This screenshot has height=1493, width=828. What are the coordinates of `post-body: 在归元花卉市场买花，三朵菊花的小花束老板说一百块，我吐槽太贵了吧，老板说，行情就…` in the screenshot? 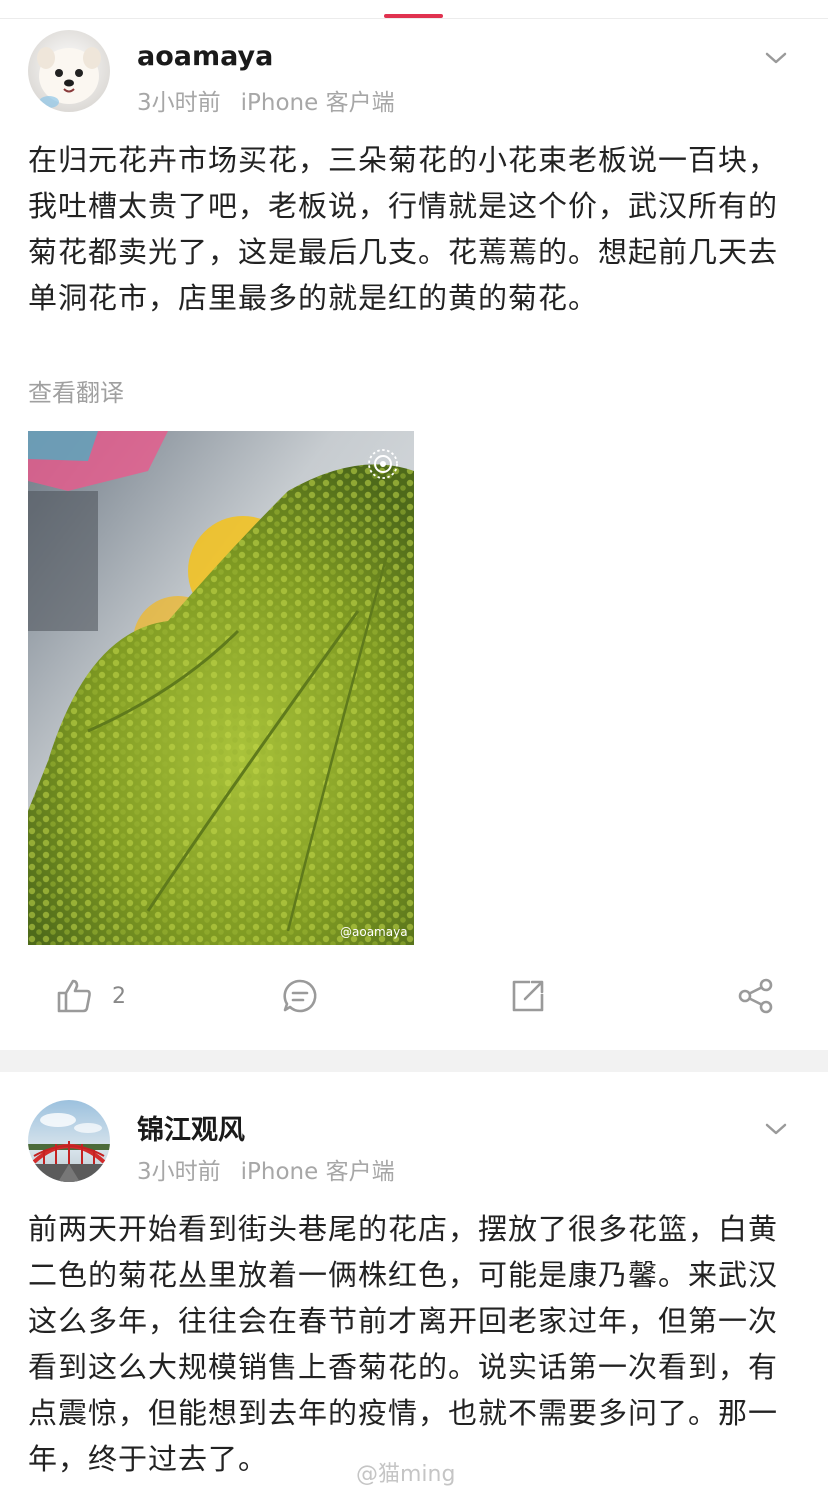 It's located at (403, 229).